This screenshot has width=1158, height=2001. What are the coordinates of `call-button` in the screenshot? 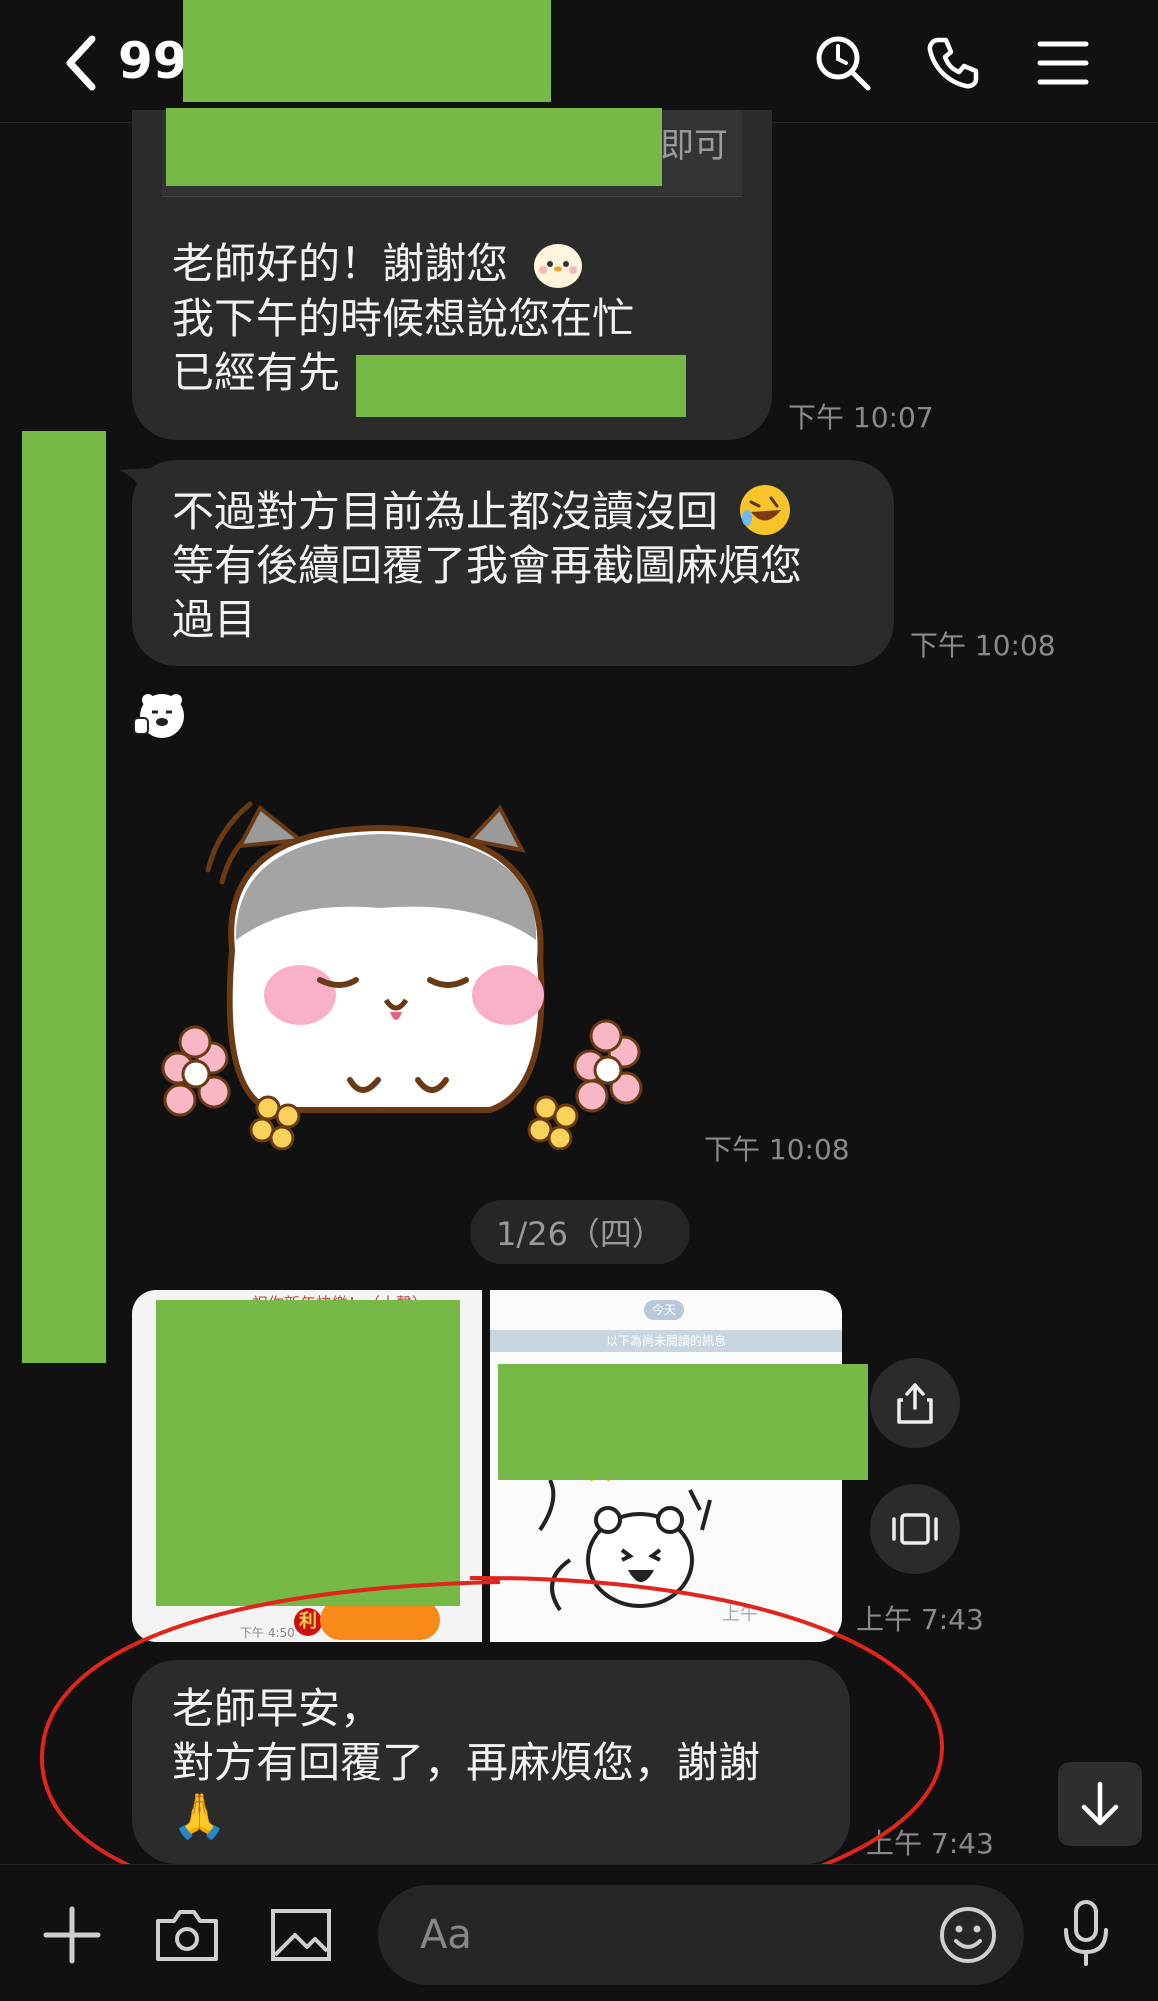 It's located at (953, 63).